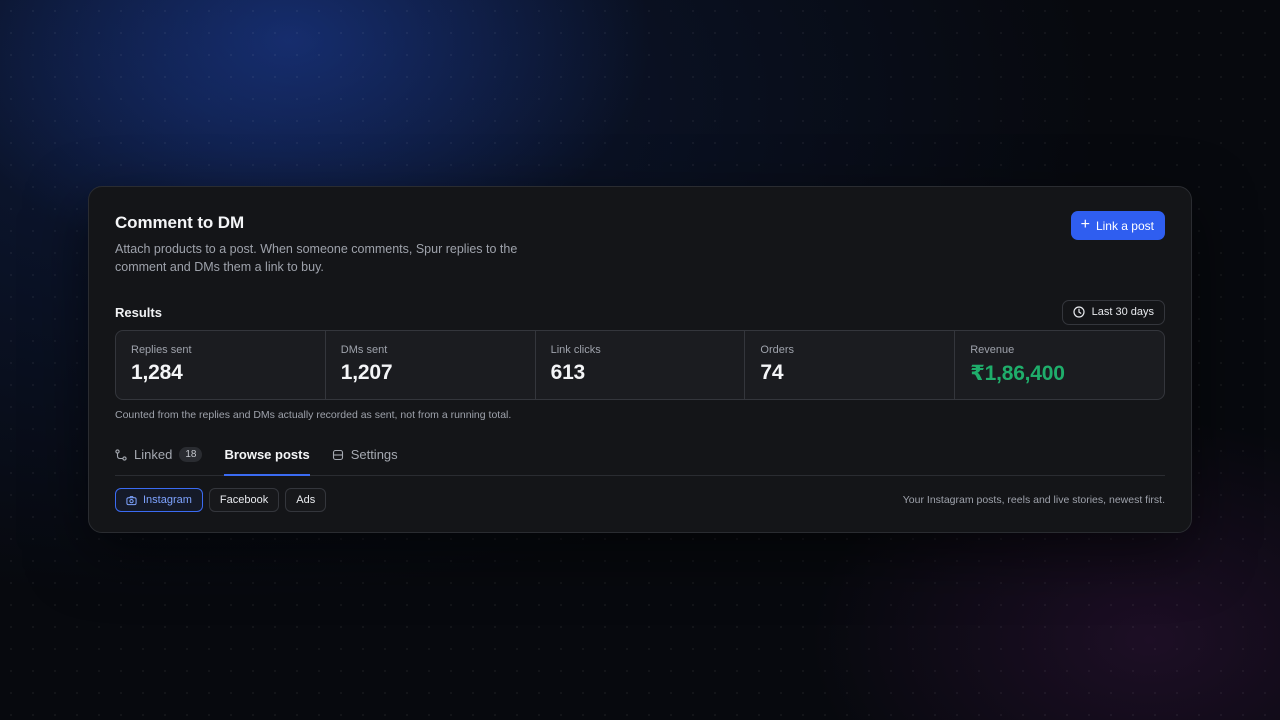 Image resolution: width=1280 pixels, height=720 pixels. I want to click on camera-icon, so click(131, 500).